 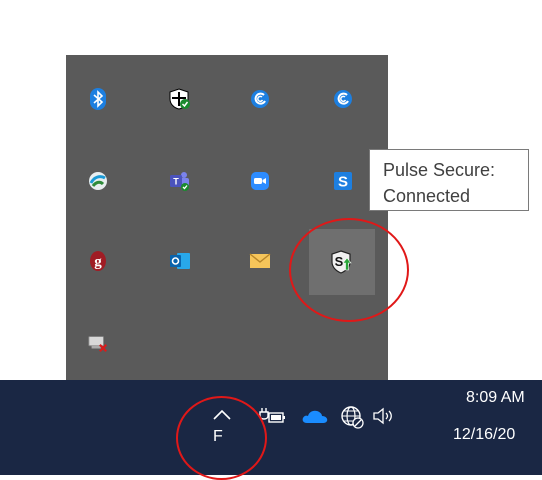 I want to click on bluetooth-icon, so click(x=98, y=99).